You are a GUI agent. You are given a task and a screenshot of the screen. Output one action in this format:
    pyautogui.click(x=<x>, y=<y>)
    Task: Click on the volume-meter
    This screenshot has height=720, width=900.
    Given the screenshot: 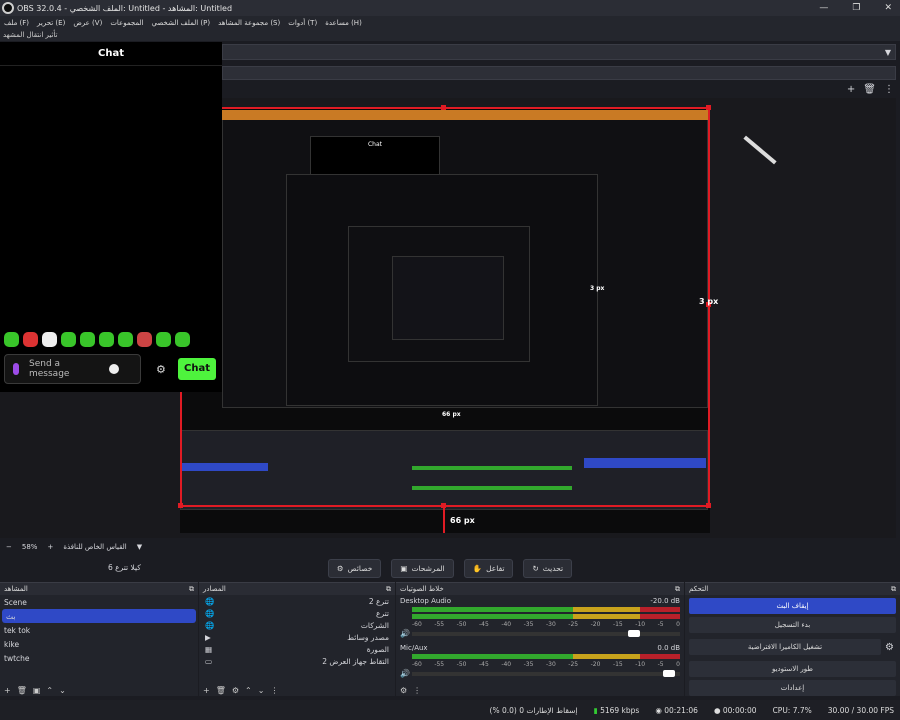 What is the action you would take?
    pyautogui.click(x=546, y=609)
    